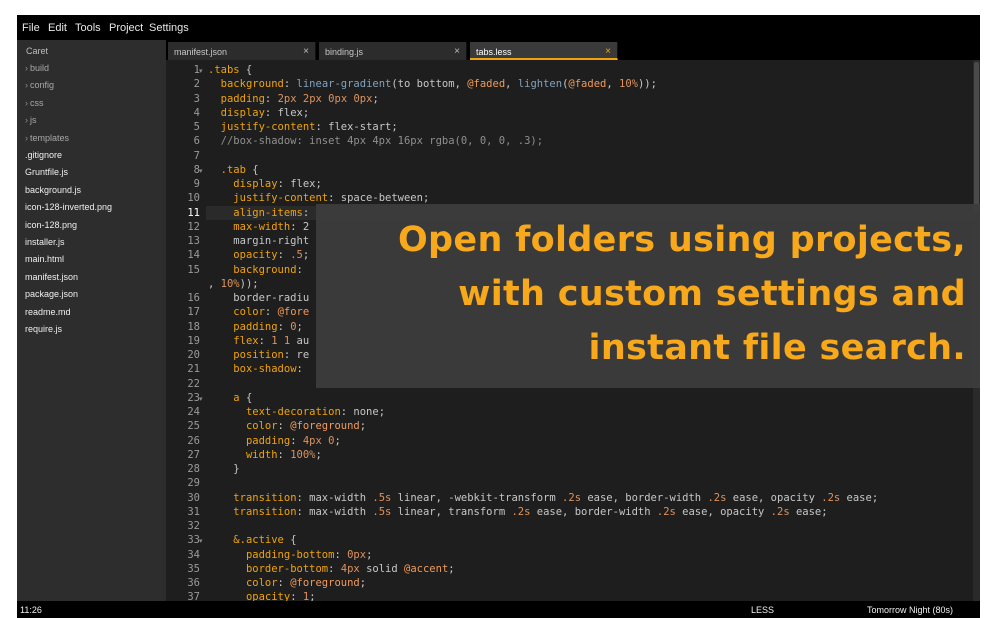  I want to click on scrollbar-thumb, so click(976, 137).